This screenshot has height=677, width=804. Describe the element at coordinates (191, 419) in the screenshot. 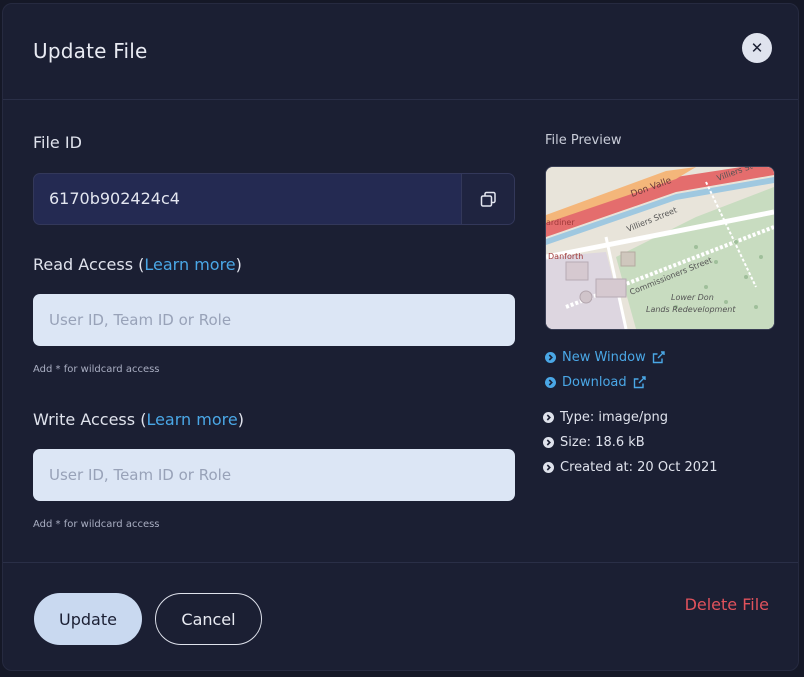

I see `write-access-learn-more-link: Learn more` at that location.